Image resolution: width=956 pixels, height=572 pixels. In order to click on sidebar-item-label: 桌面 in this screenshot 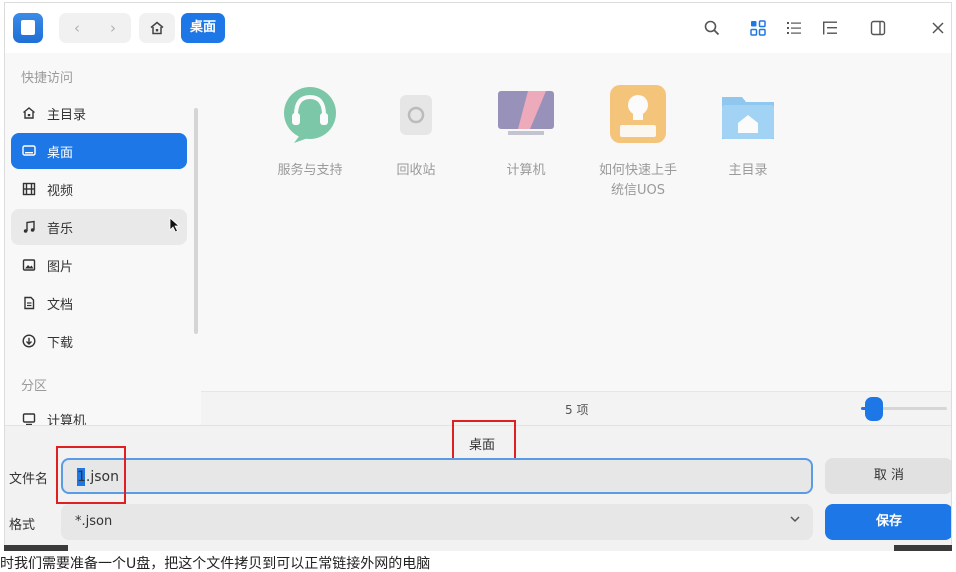, I will do `click(60, 153)`.